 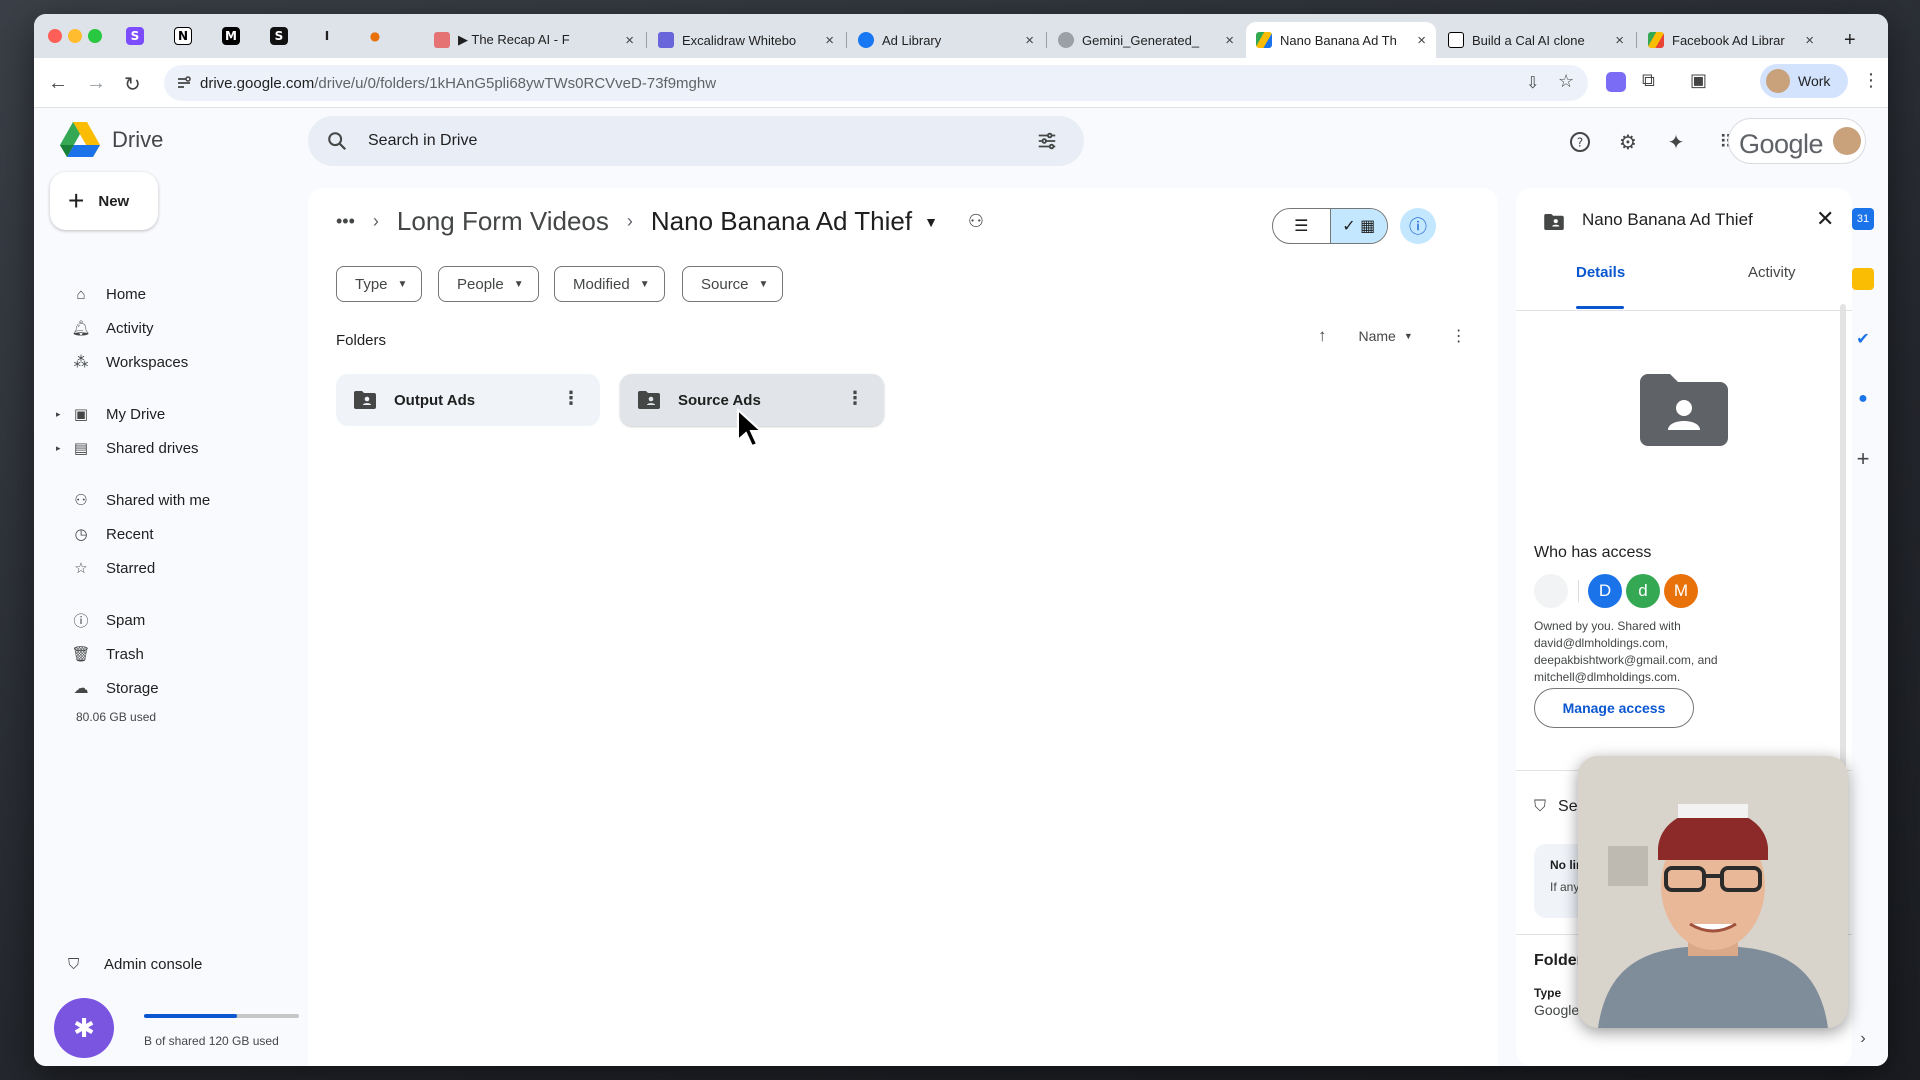 I want to click on sidebar-item-trash: 🗑︎ Trash, so click(x=107, y=654).